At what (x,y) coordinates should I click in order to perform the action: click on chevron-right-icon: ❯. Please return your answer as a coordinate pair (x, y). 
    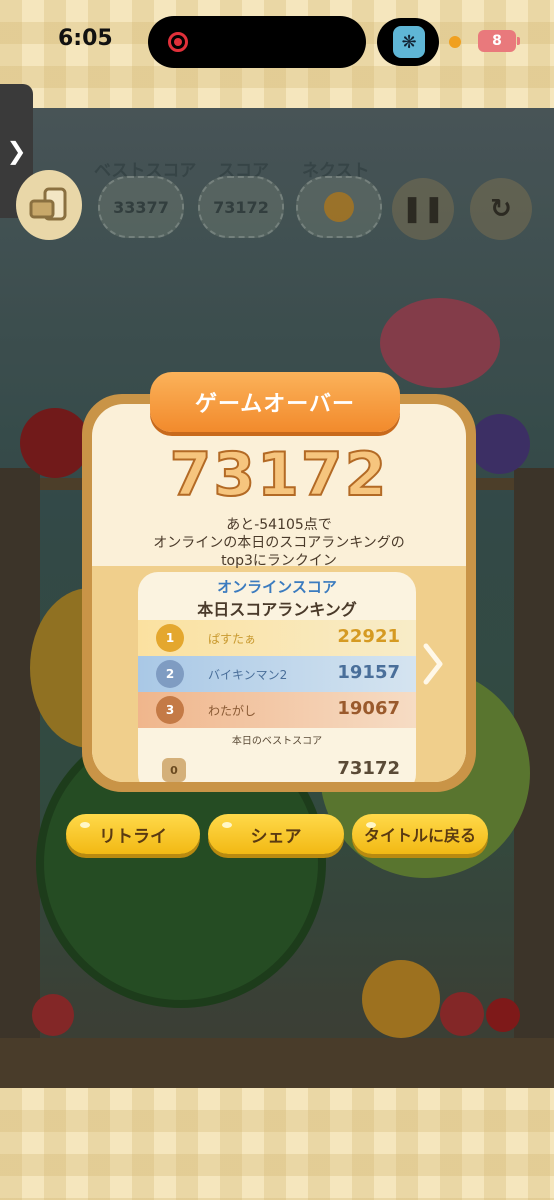
    Looking at the image, I should click on (16, 151).